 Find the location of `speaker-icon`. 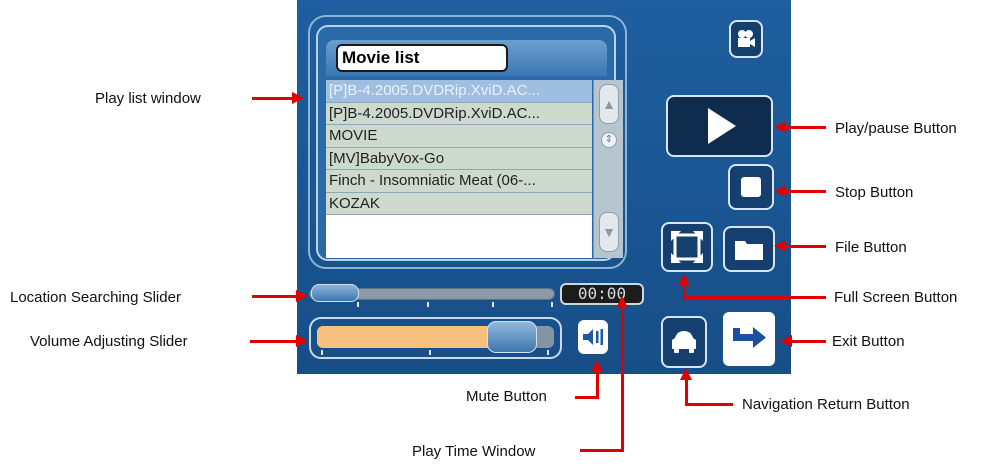

speaker-icon is located at coordinates (593, 337).